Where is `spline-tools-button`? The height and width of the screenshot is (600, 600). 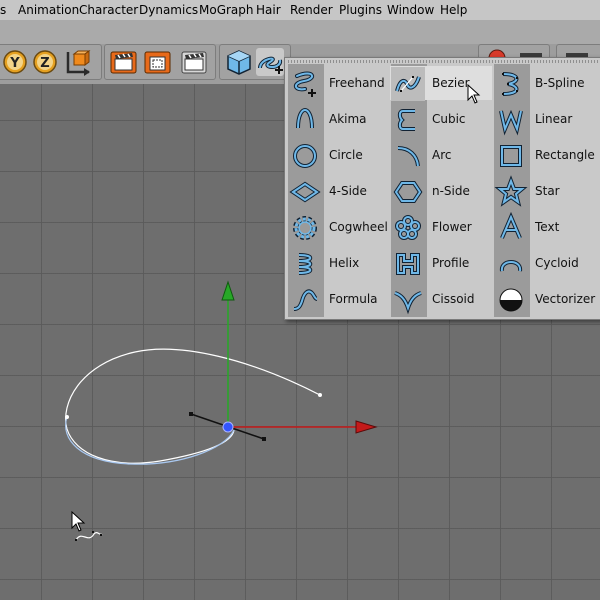 spline-tools-button is located at coordinates (270, 62).